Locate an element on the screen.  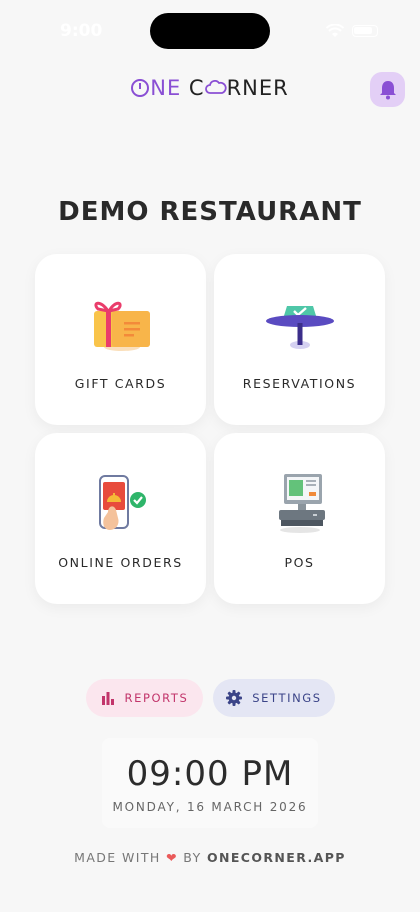
gift-card-icon is located at coordinates (121, 326).